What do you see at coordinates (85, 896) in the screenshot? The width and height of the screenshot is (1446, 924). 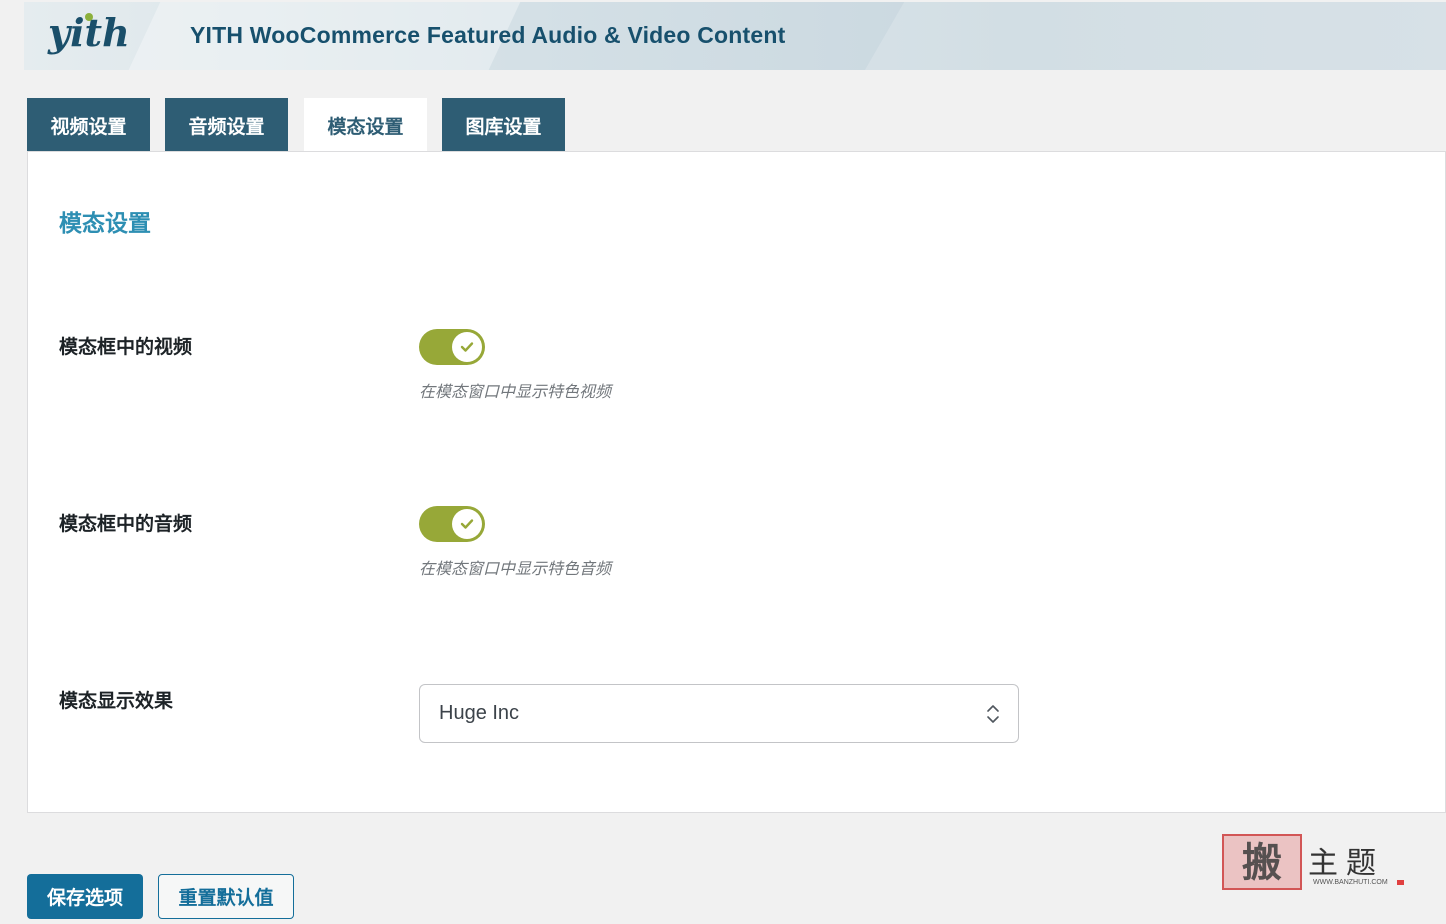 I see `save-options-button: 保存选项` at bounding box center [85, 896].